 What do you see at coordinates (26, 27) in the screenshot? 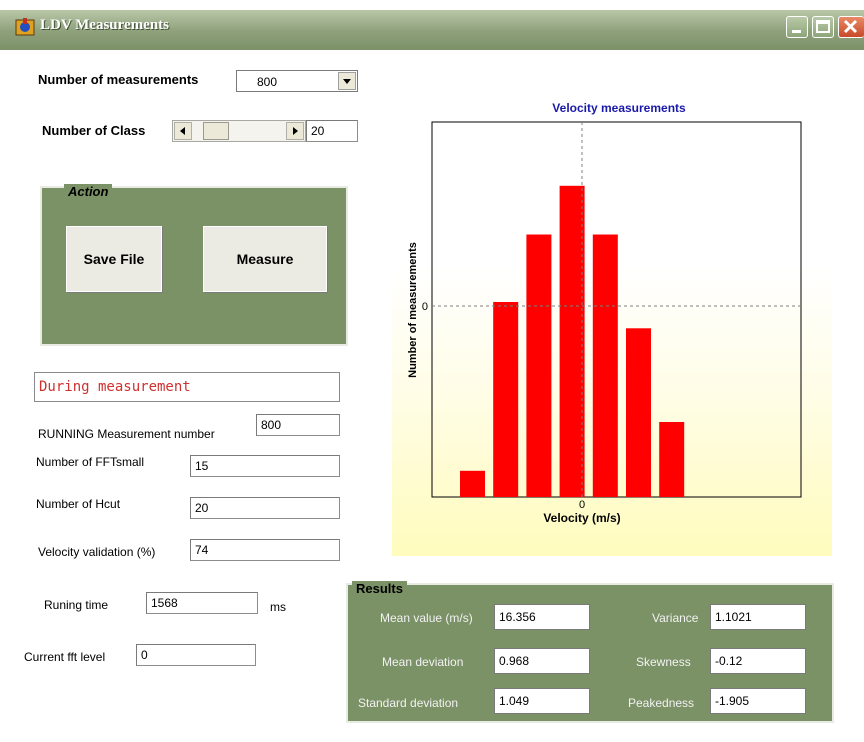
I see `app-logo-icon` at bounding box center [26, 27].